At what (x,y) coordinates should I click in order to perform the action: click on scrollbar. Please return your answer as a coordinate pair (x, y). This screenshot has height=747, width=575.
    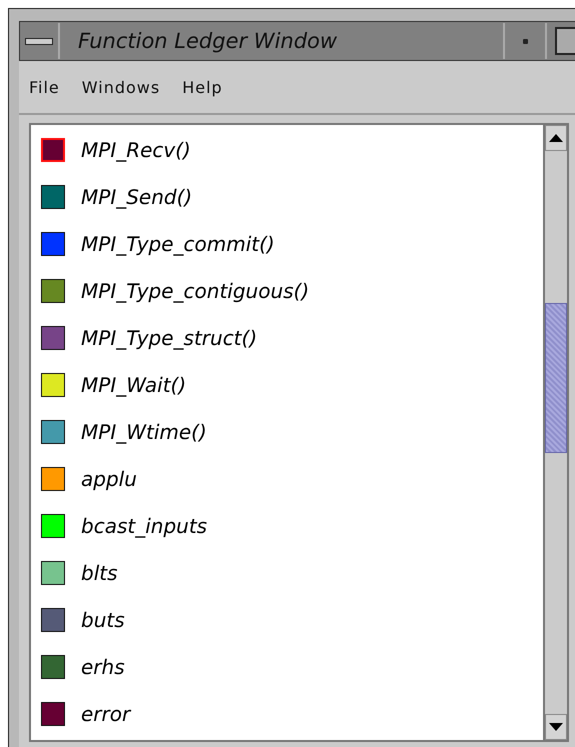
    Looking at the image, I should click on (555, 432).